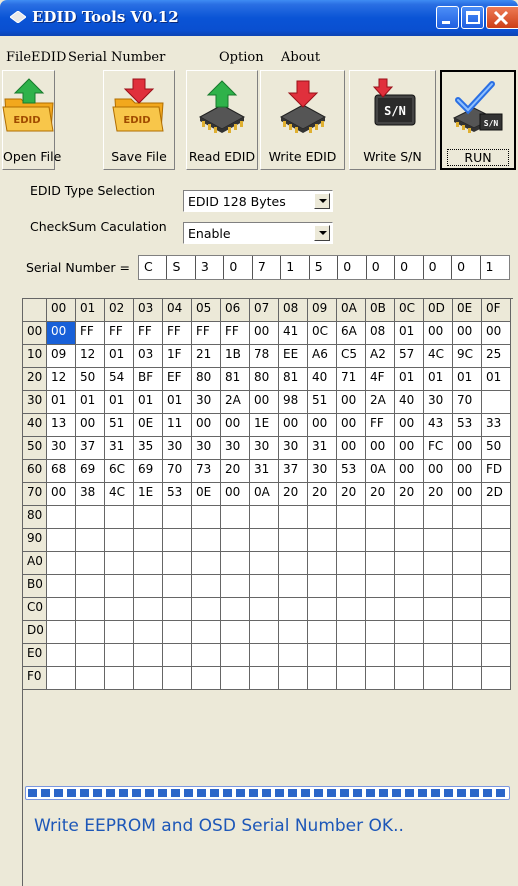 This screenshot has height=886, width=518. I want to click on hex-cell: 0E, so click(206, 494).